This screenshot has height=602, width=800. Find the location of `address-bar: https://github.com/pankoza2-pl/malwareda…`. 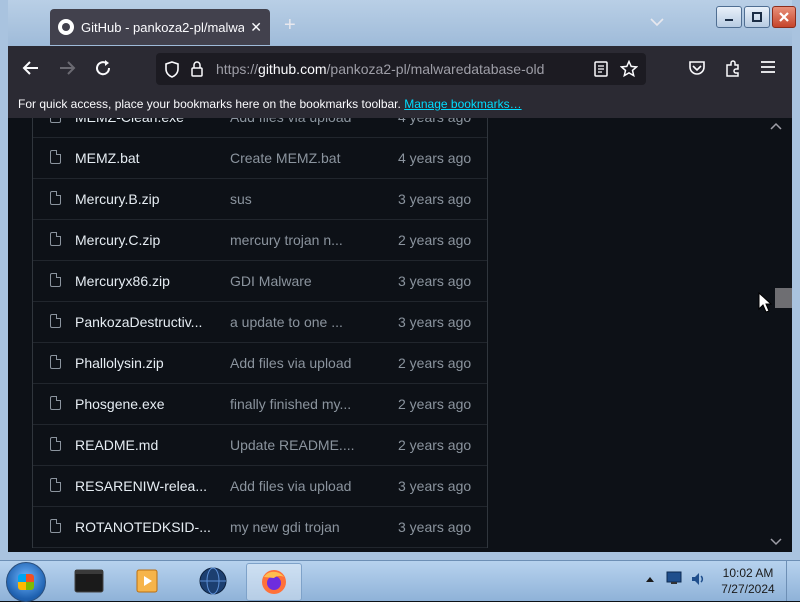

address-bar: https://github.com/pankoza2-pl/malwareda… is located at coordinates (401, 69).